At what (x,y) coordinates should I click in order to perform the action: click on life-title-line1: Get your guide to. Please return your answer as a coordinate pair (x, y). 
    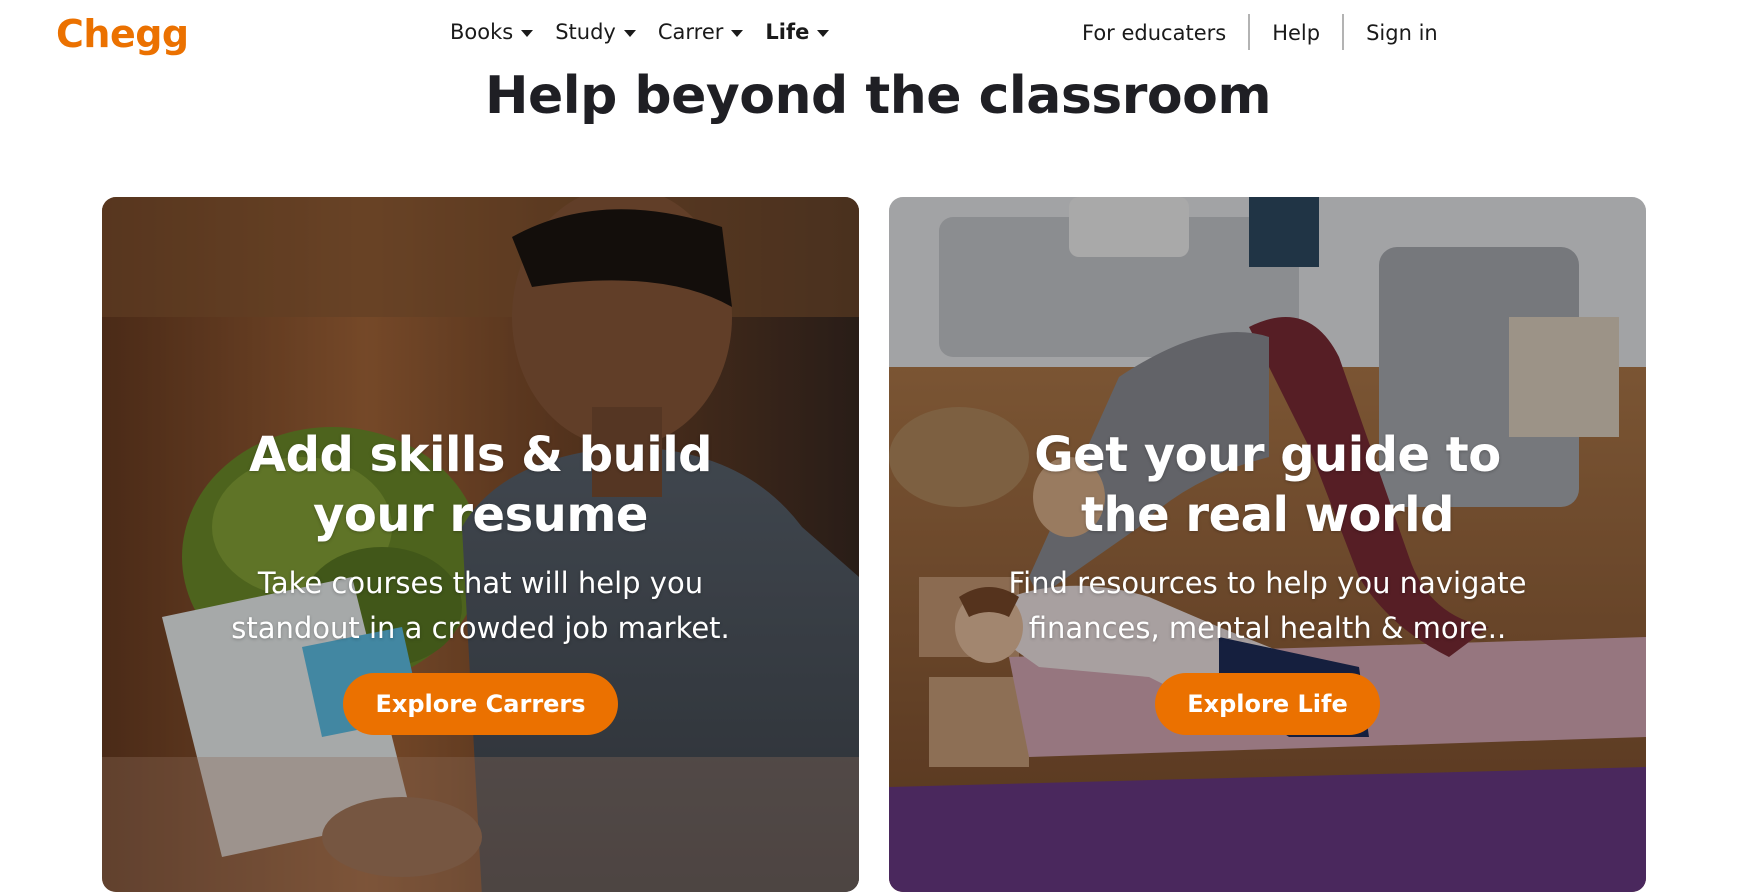
    Looking at the image, I should click on (1267, 455).